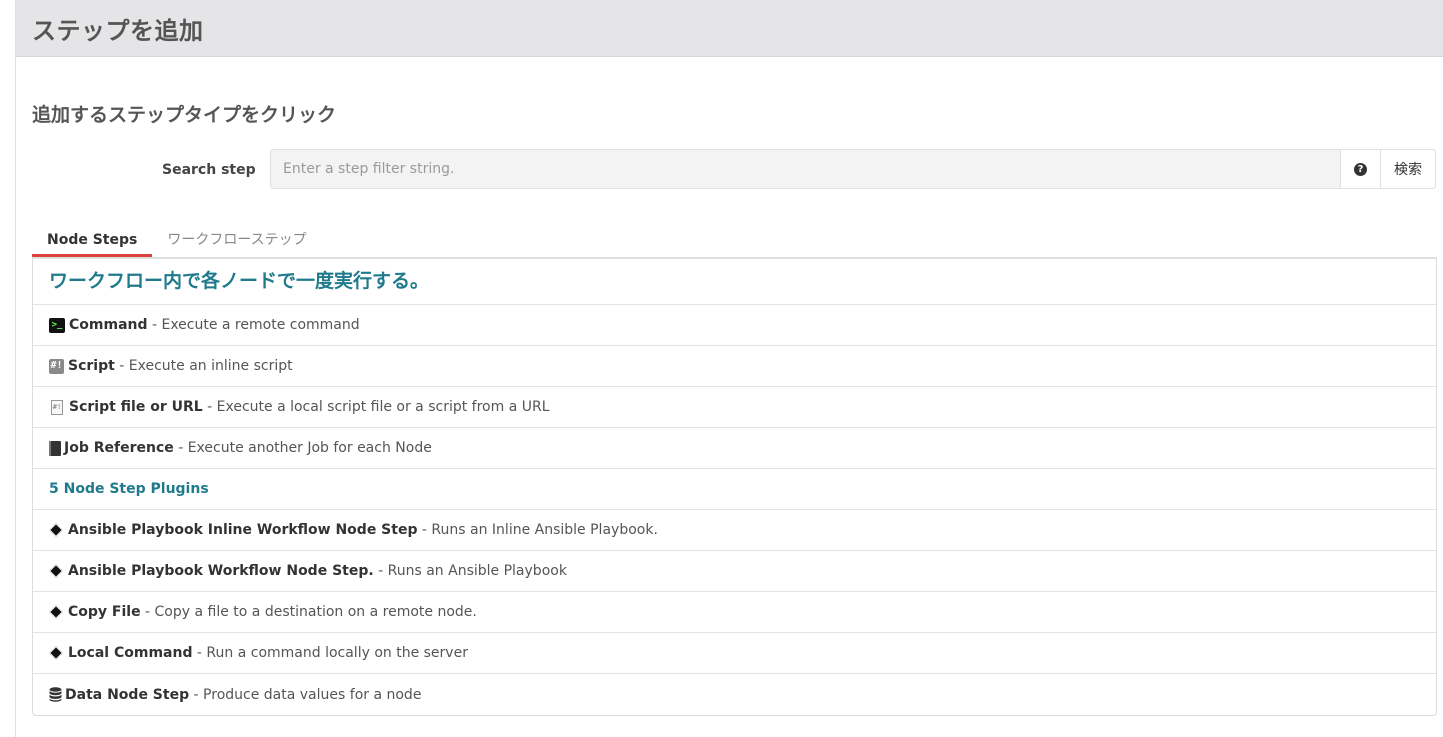  What do you see at coordinates (203, 366) in the screenshot?
I see `step-desc: - Execute an inline script` at bounding box center [203, 366].